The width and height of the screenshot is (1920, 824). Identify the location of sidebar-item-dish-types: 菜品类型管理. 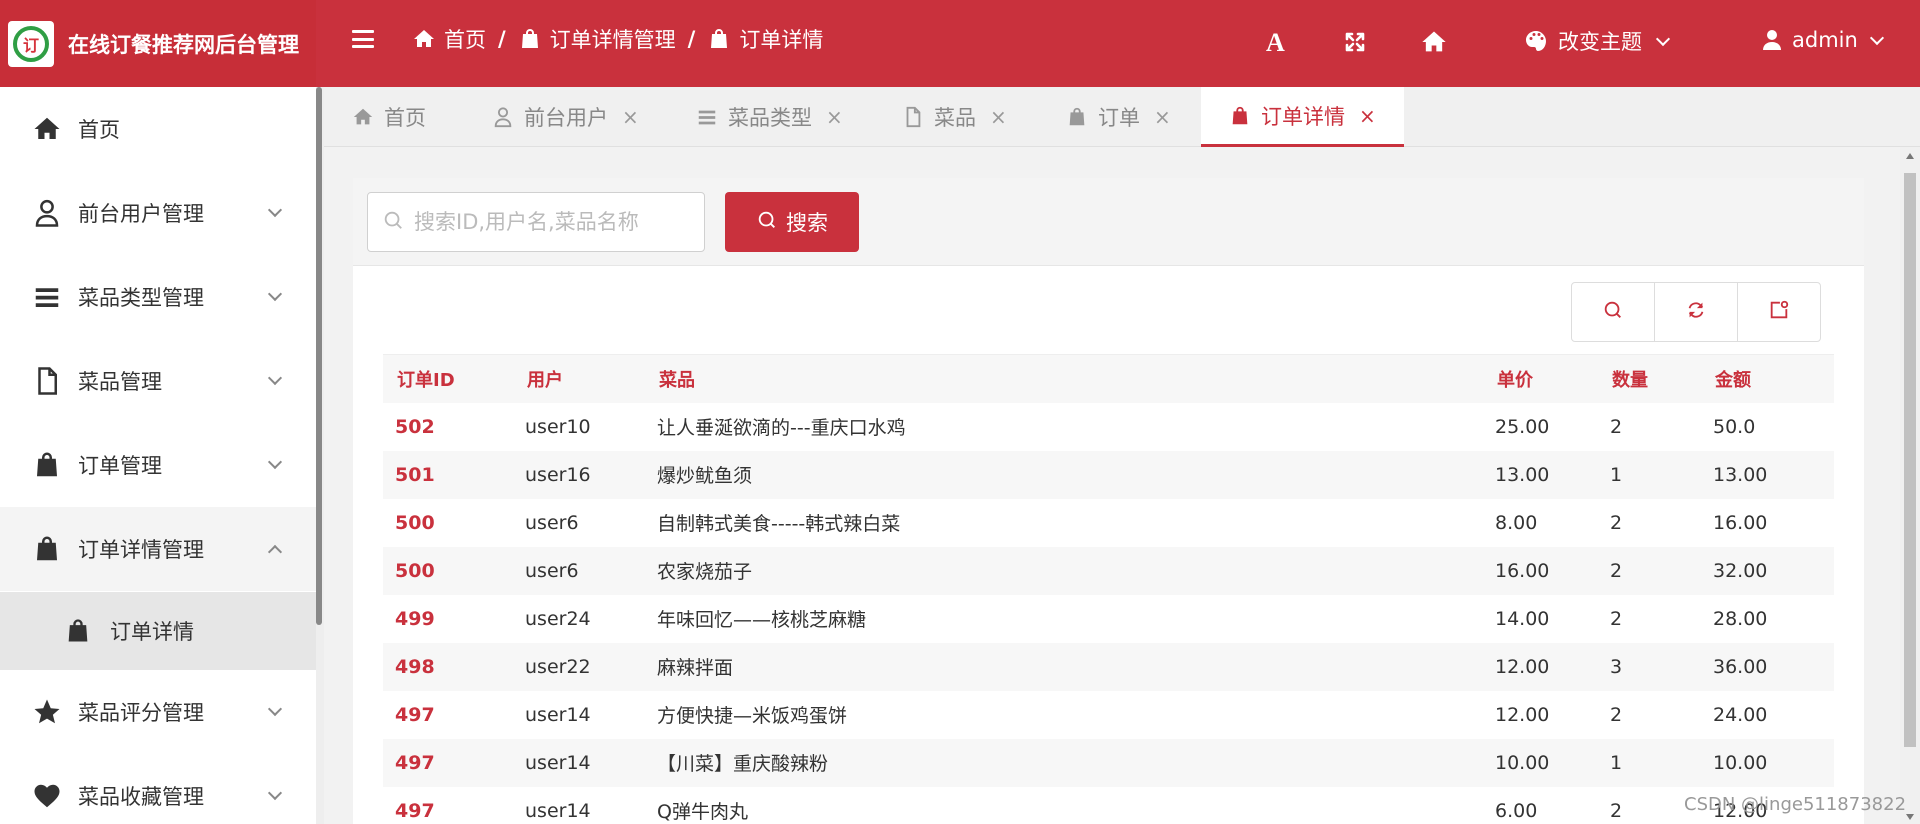
(158, 297).